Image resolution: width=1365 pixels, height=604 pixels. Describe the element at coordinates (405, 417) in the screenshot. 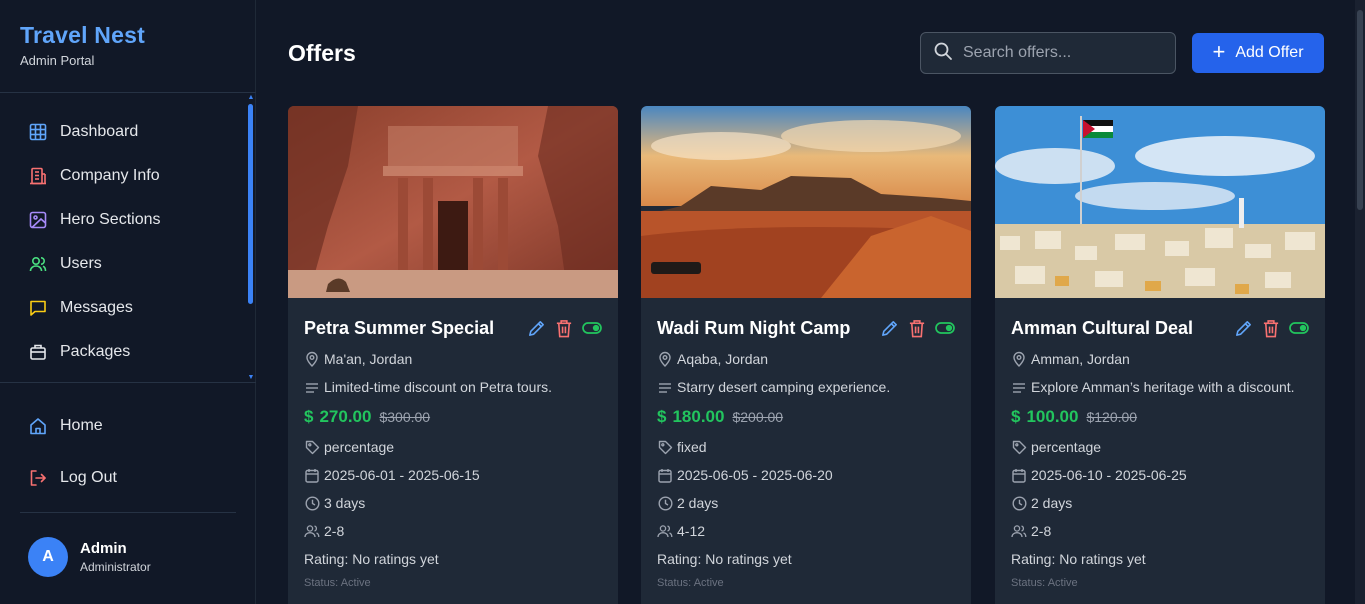

I see `offer-price-original: $300.00` at that location.